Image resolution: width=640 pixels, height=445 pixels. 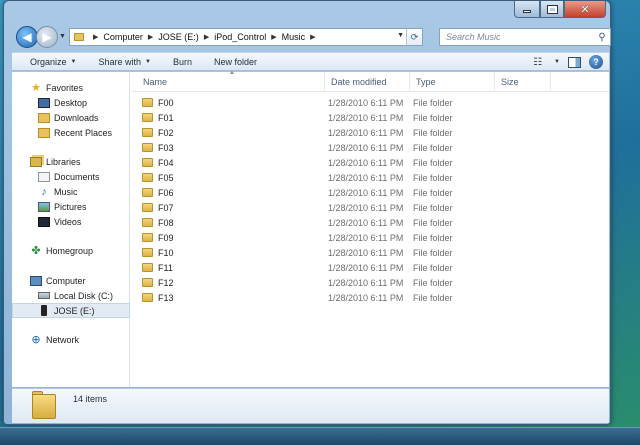 I want to click on file-name: F08, so click(x=166, y=222).